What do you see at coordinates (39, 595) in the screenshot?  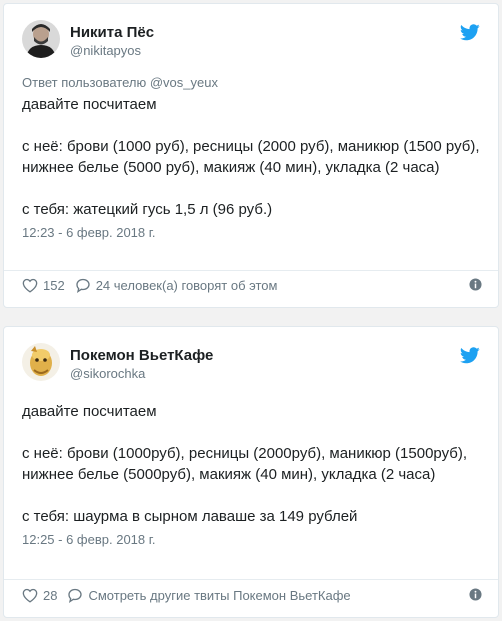 I see `like-button: 28` at bounding box center [39, 595].